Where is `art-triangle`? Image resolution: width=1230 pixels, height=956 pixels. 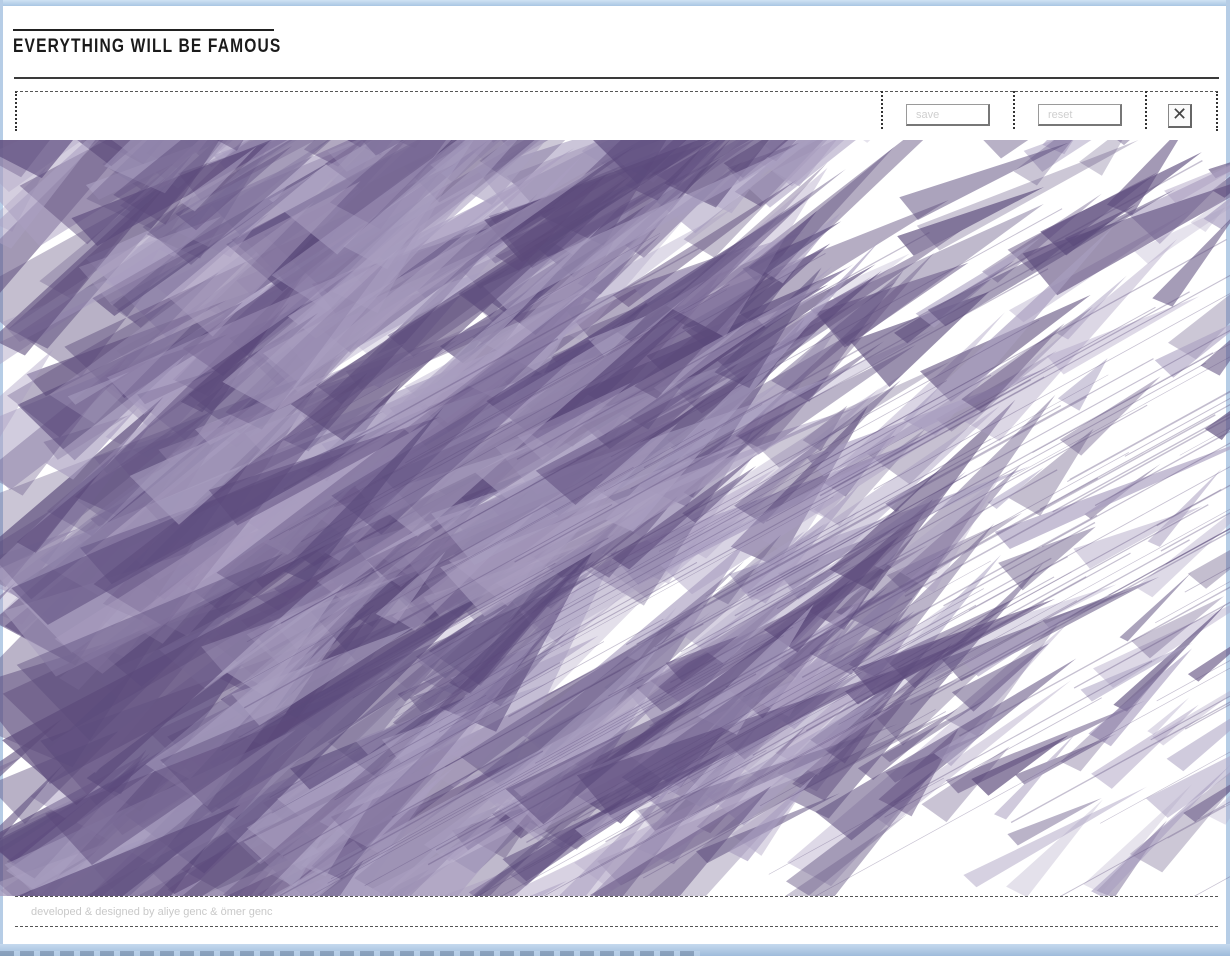 art-triangle is located at coordinates (1217, 425).